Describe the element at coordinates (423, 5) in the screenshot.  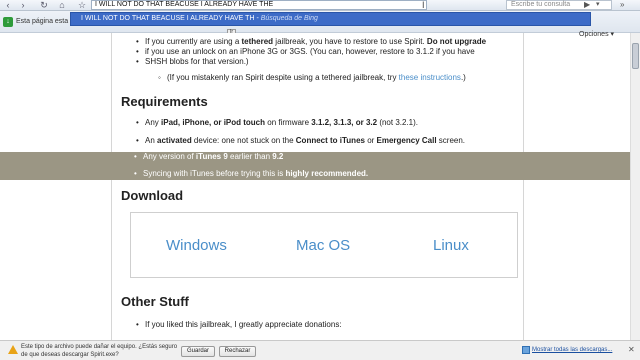
I see `text-cursor-icon: I` at that location.